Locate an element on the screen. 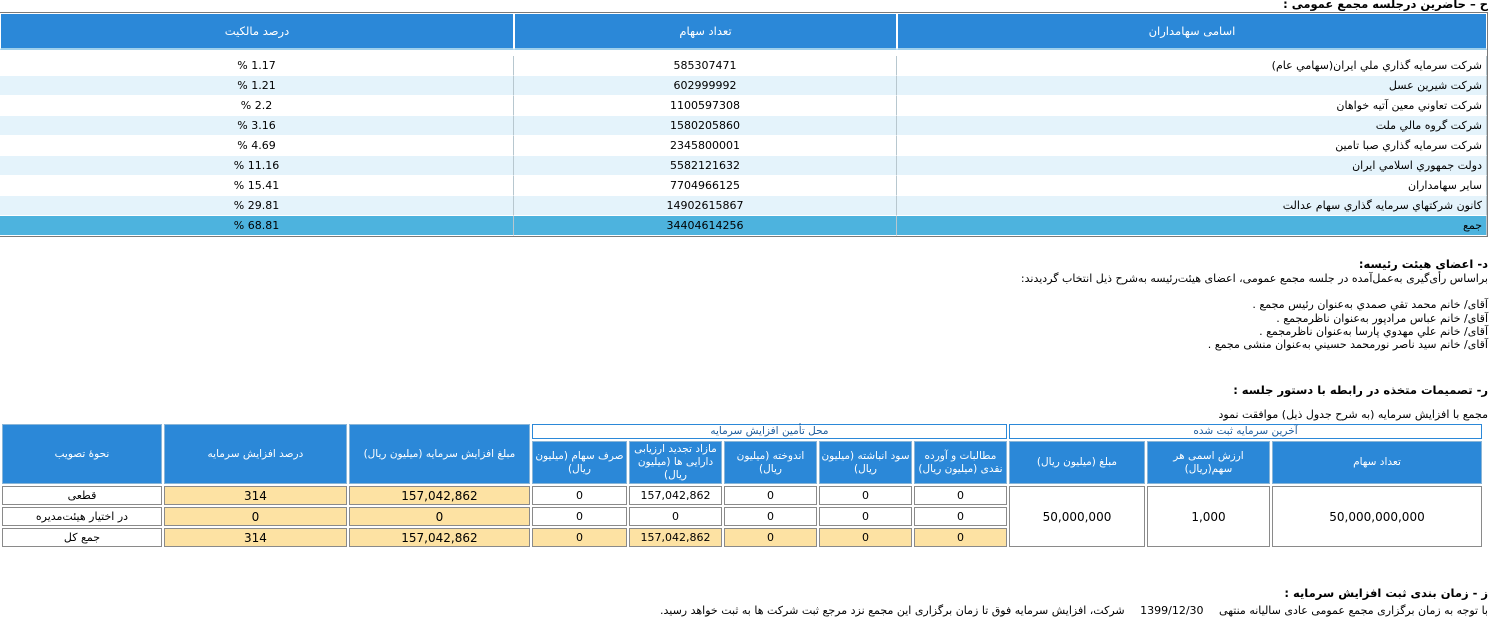 The image size is (1494, 624). header-shareholder-names: اسامی سهامداران is located at coordinates (1192, 31).